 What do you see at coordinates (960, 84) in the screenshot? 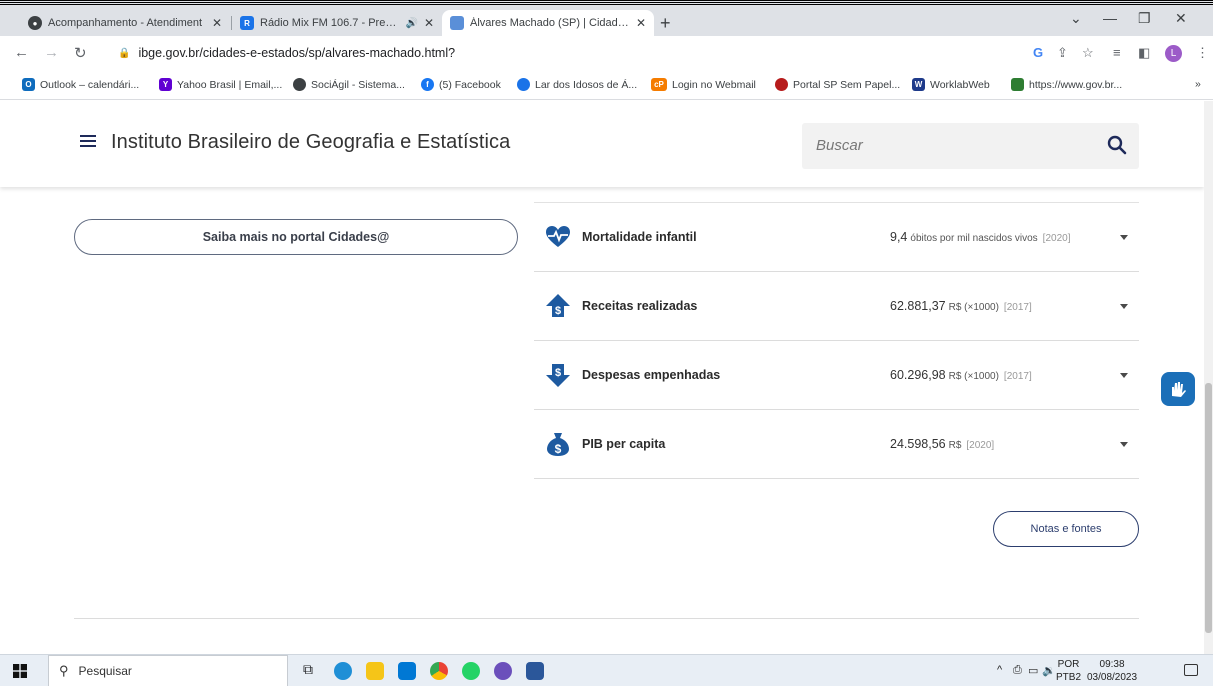
I see `bookmark-label: WorklabWeb` at bounding box center [960, 84].